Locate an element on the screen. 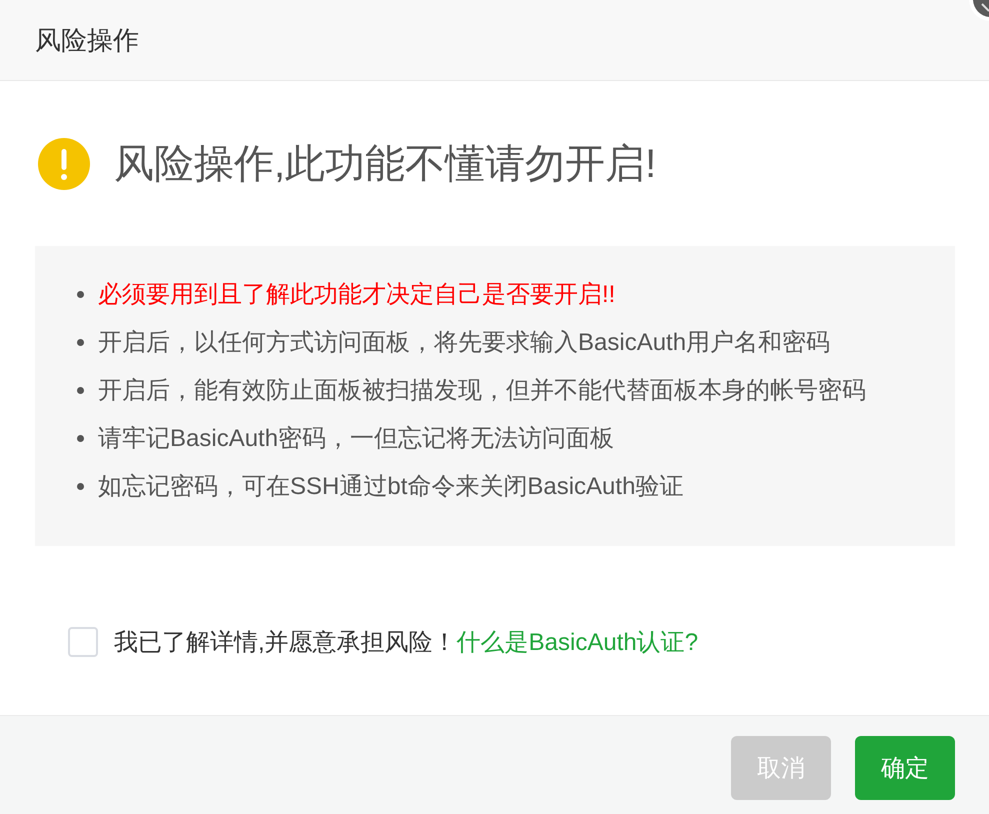 This screenshot has width=989, height=814. note-text: 开启后，能有效防止面板被扫描发现，但并不能代替面板本身的帐号密码 is located at coordinates (482, 391).